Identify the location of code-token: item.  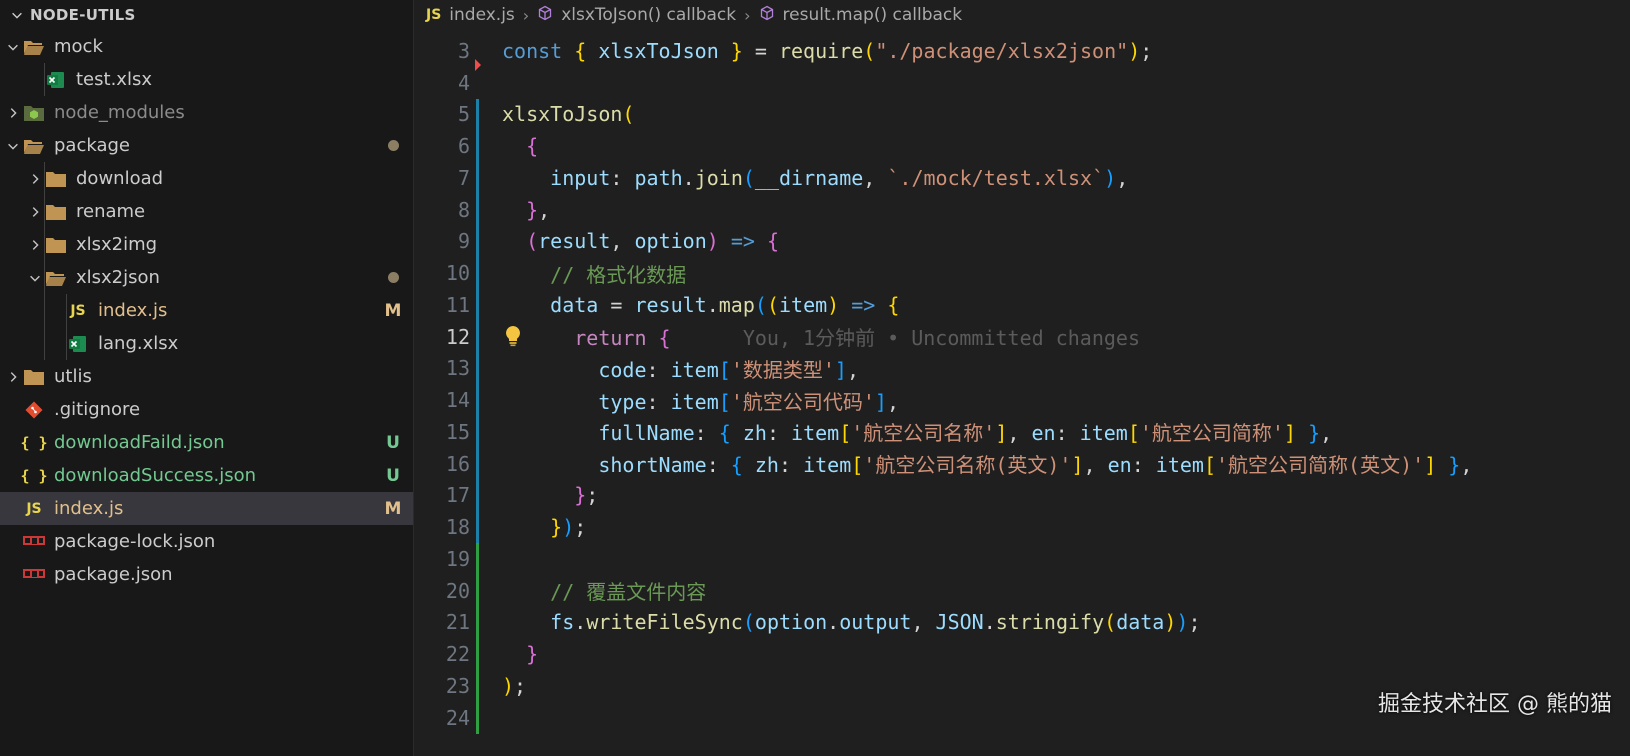
(815, 433).